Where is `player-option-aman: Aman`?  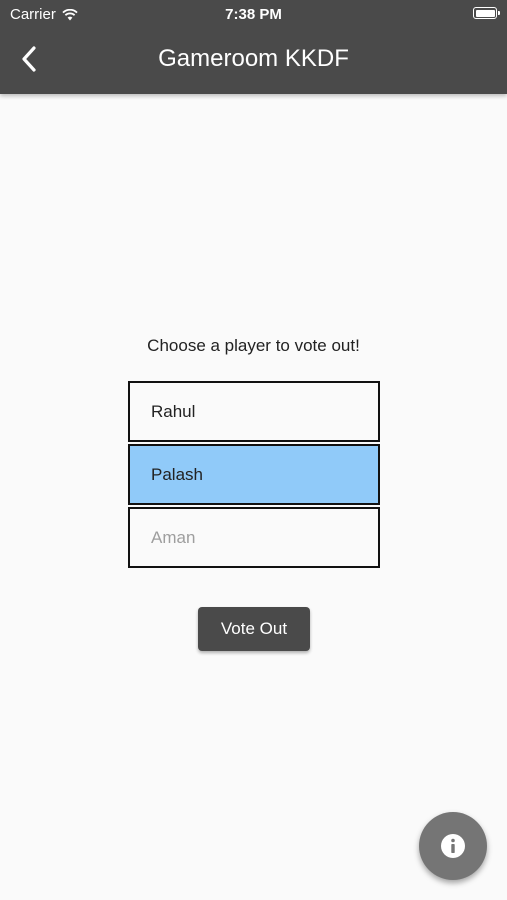 player-option-aman: Aman is located at coordinates (254, 537).